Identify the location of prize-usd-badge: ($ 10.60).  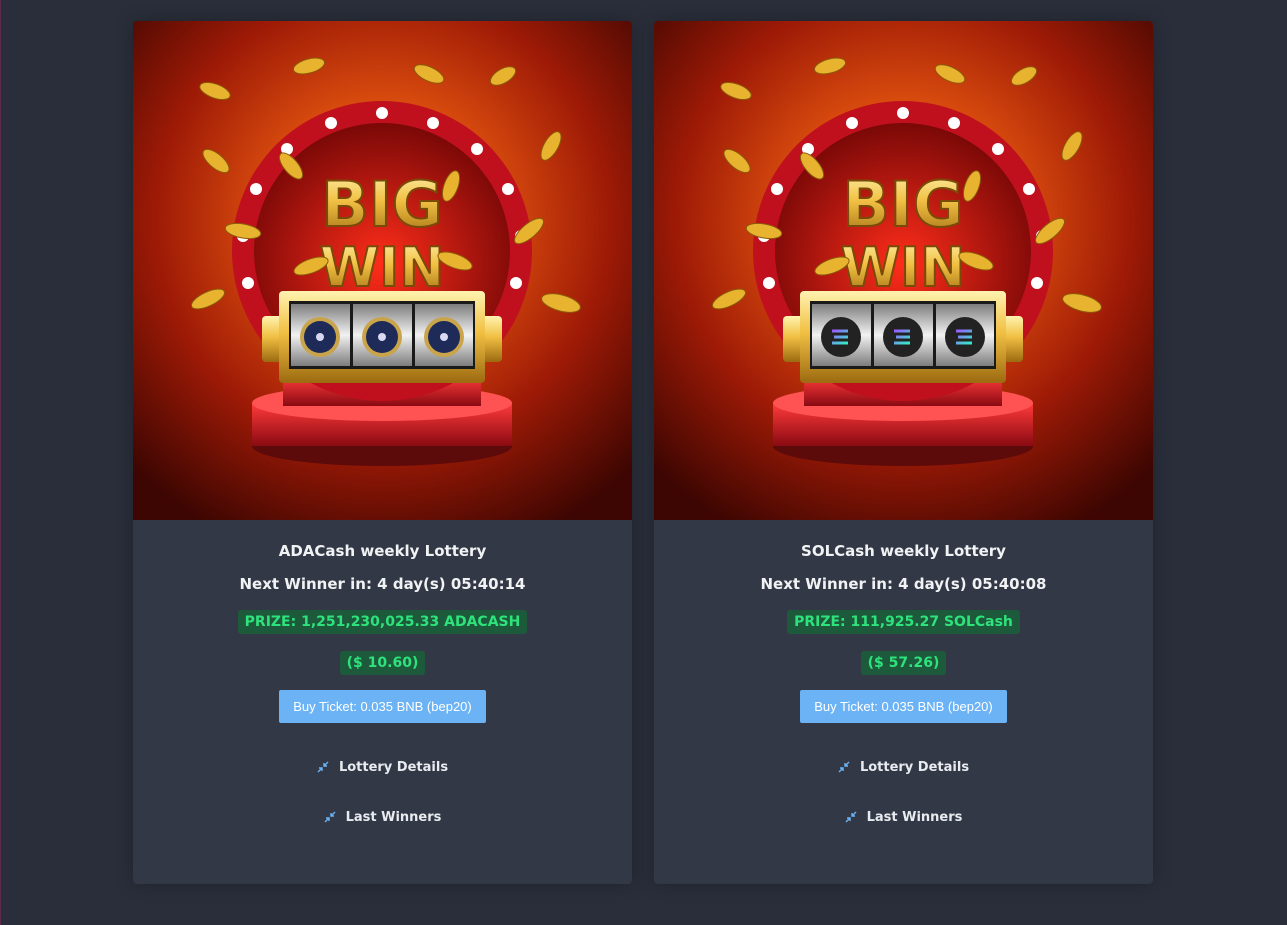
(382, 663).